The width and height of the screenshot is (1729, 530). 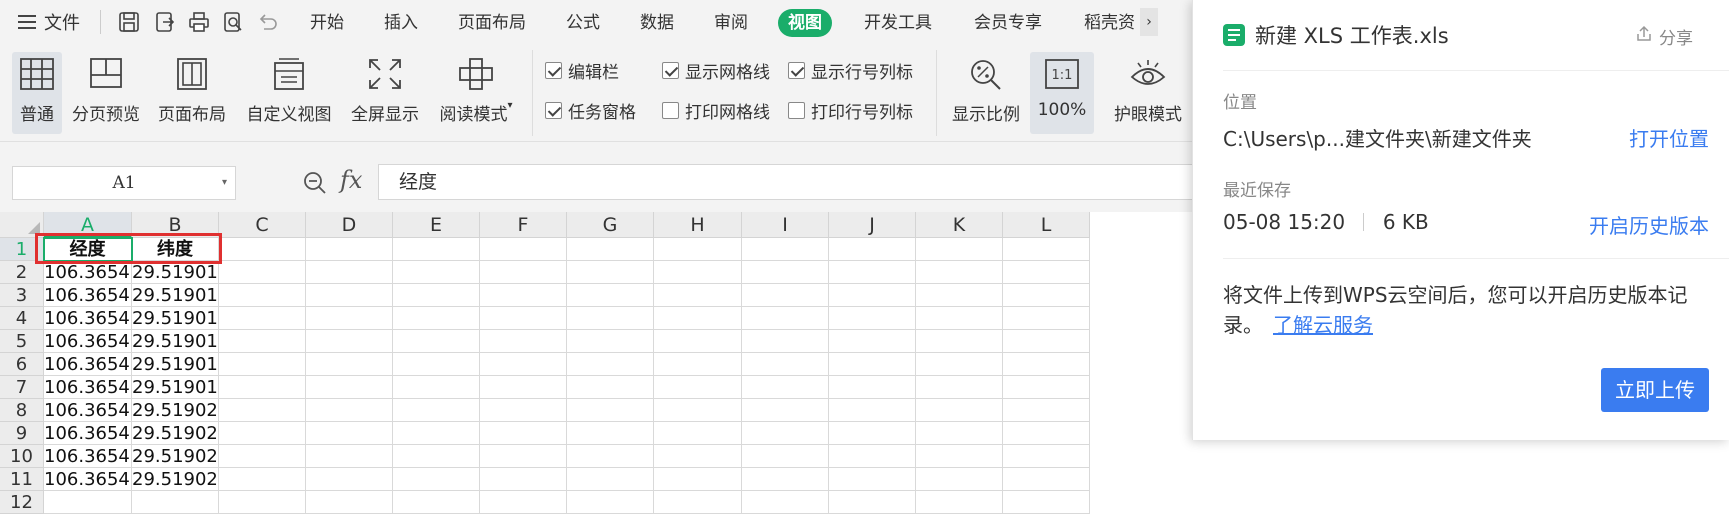 I want to click on cell-d1, so click(x=349, y=249).